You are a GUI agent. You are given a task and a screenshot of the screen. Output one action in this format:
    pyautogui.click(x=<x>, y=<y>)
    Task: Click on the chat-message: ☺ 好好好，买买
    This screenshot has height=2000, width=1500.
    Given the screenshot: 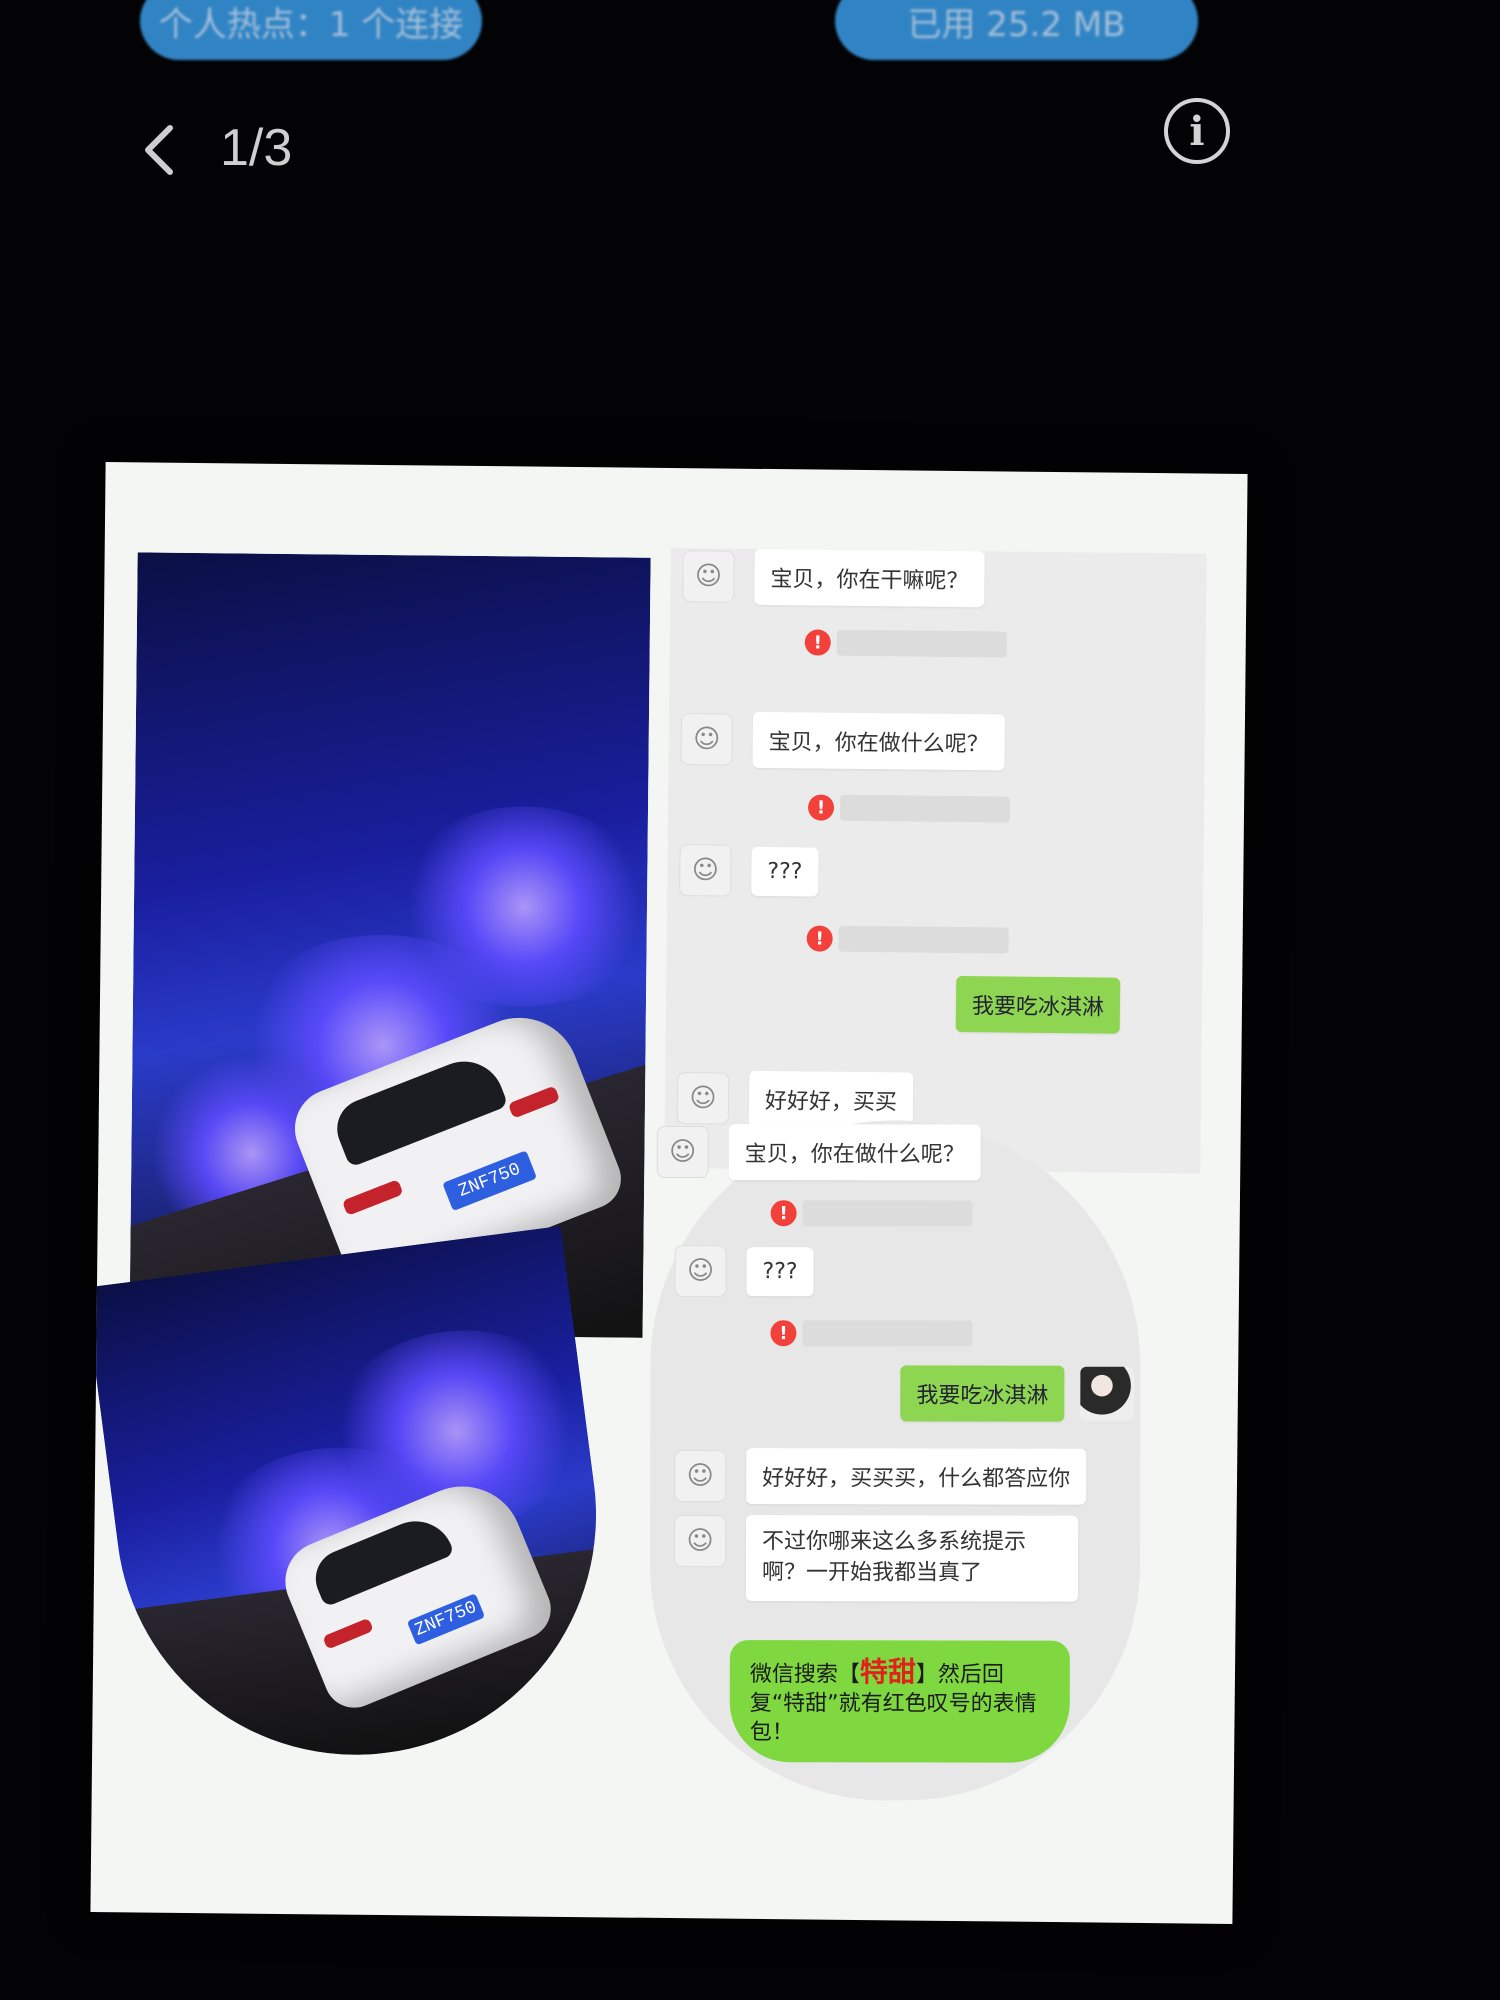 What is the action you would take?
    pyautogui.click(x=795, y=1099)
    